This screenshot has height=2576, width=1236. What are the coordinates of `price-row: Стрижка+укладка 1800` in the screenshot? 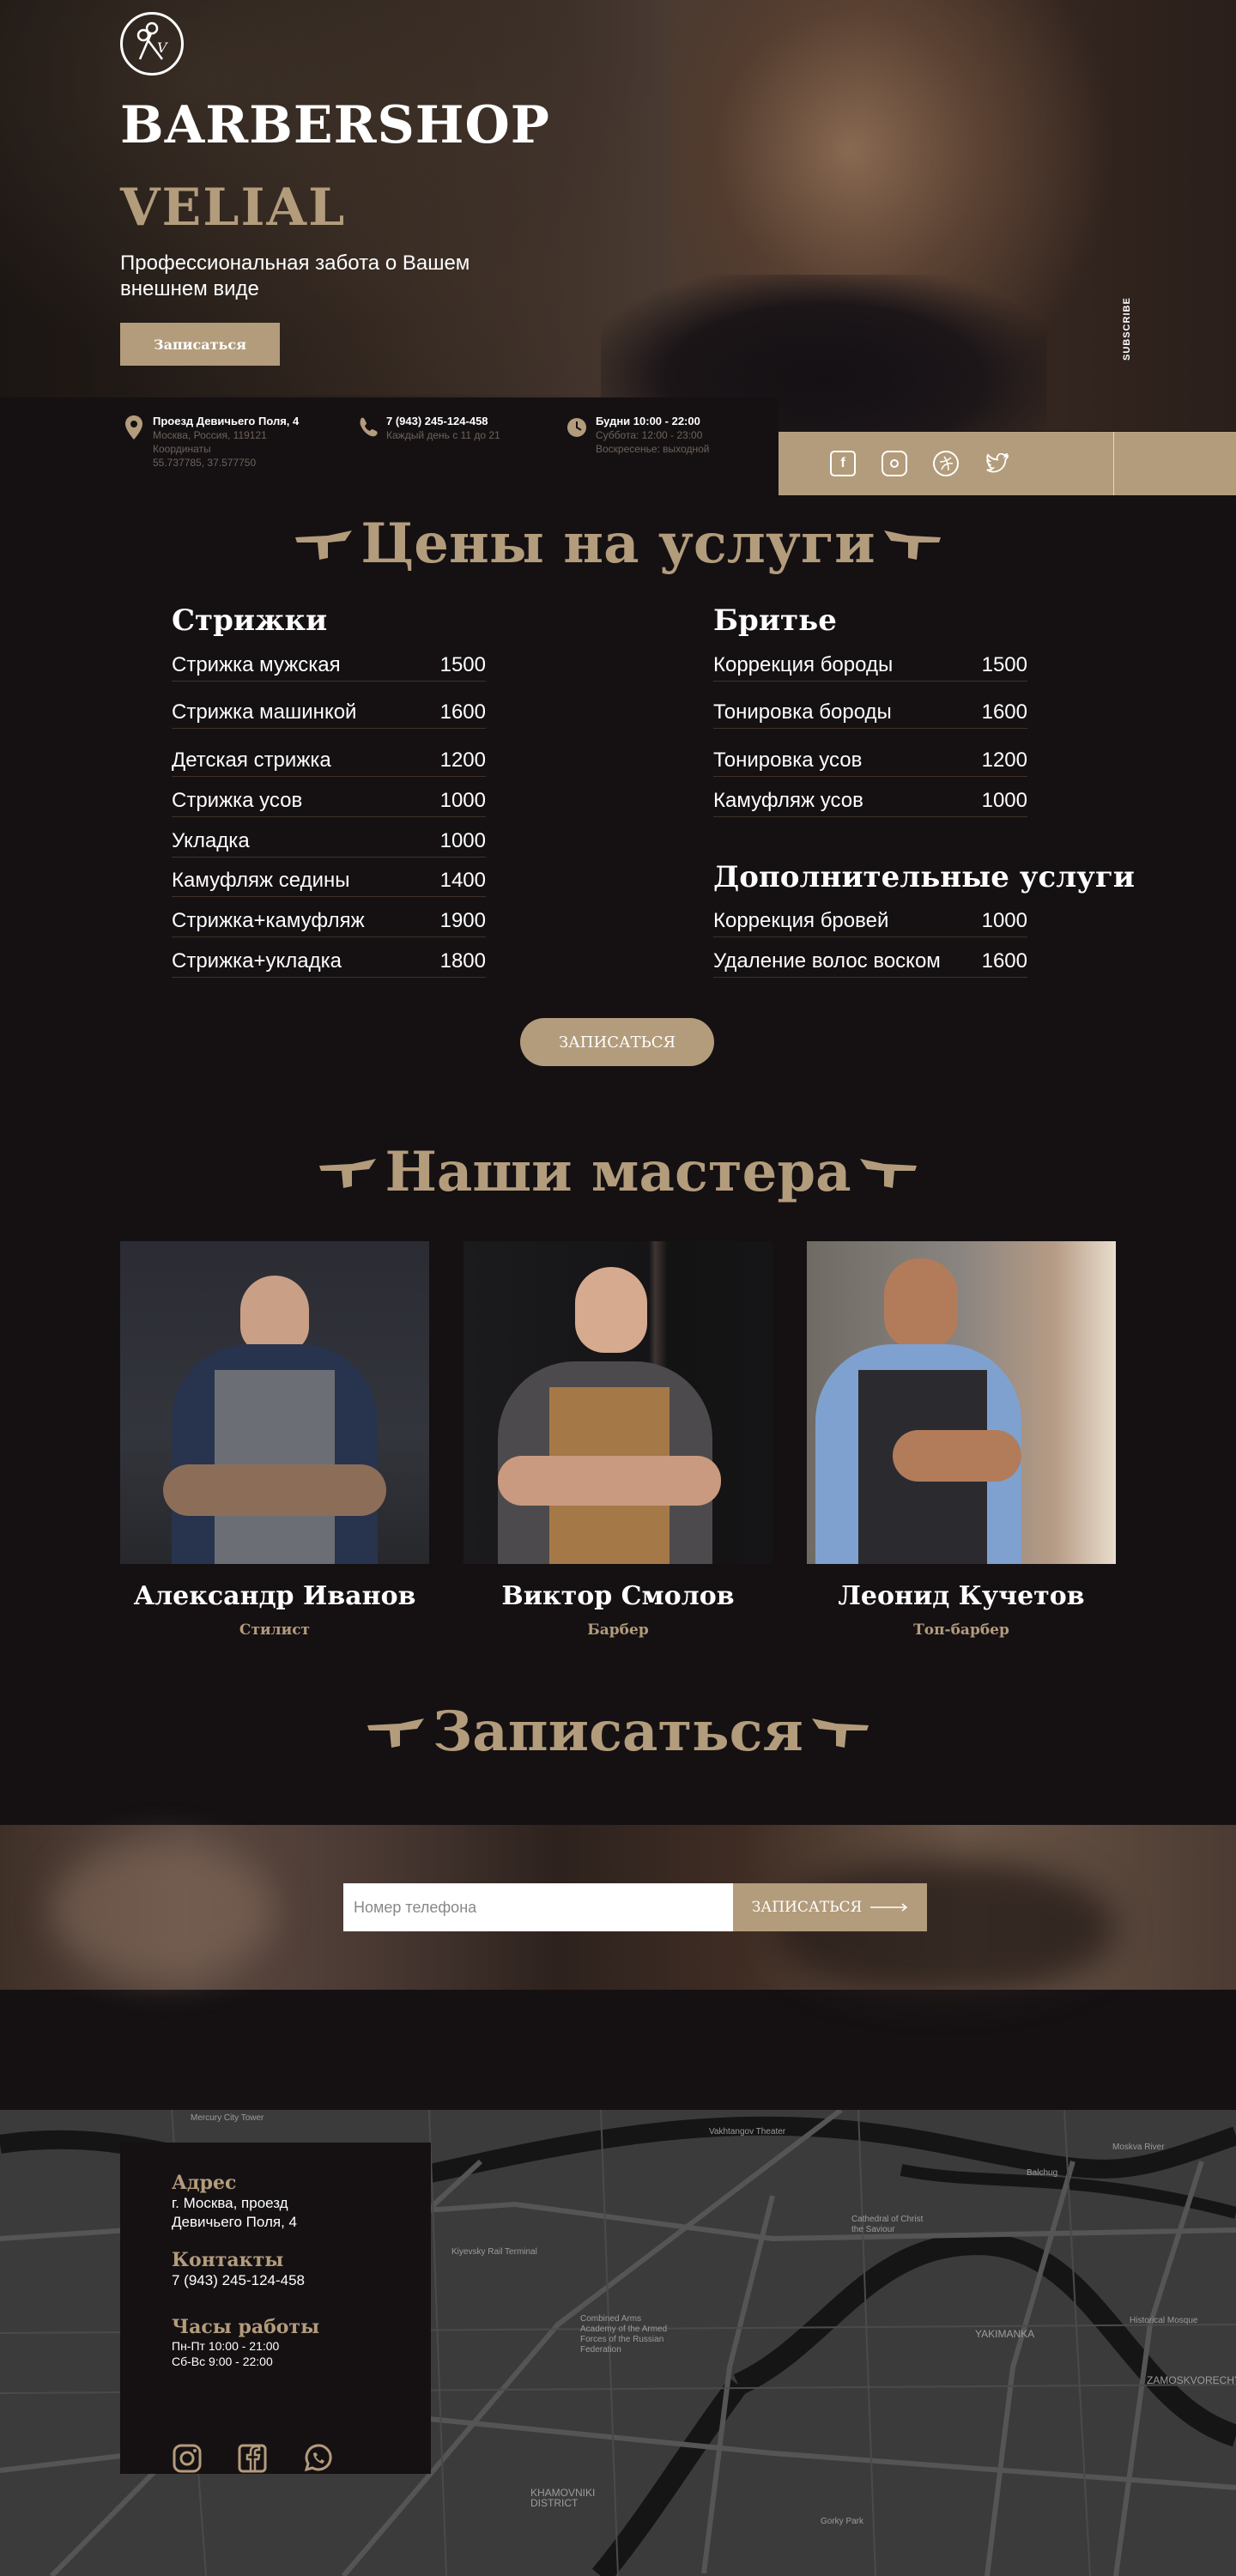 It's located at (329, 963).